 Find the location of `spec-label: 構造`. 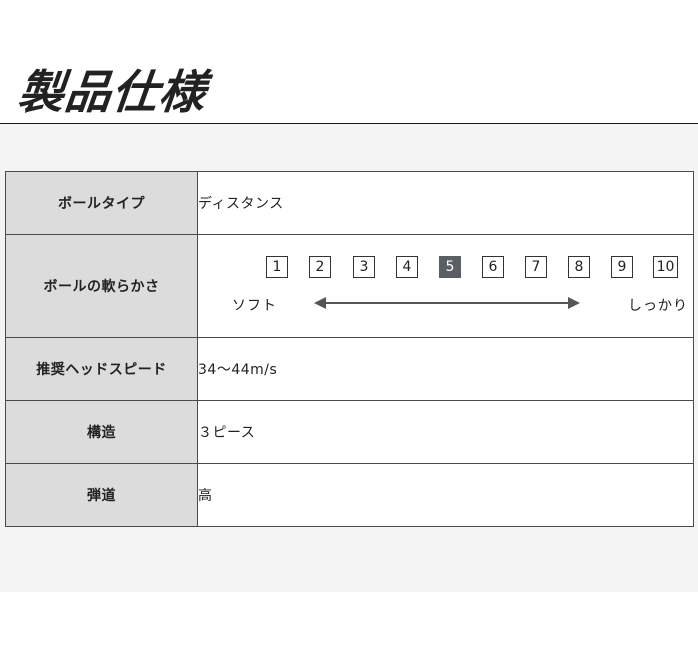

spec-label: 構造 is located at coordinates (101, 432).